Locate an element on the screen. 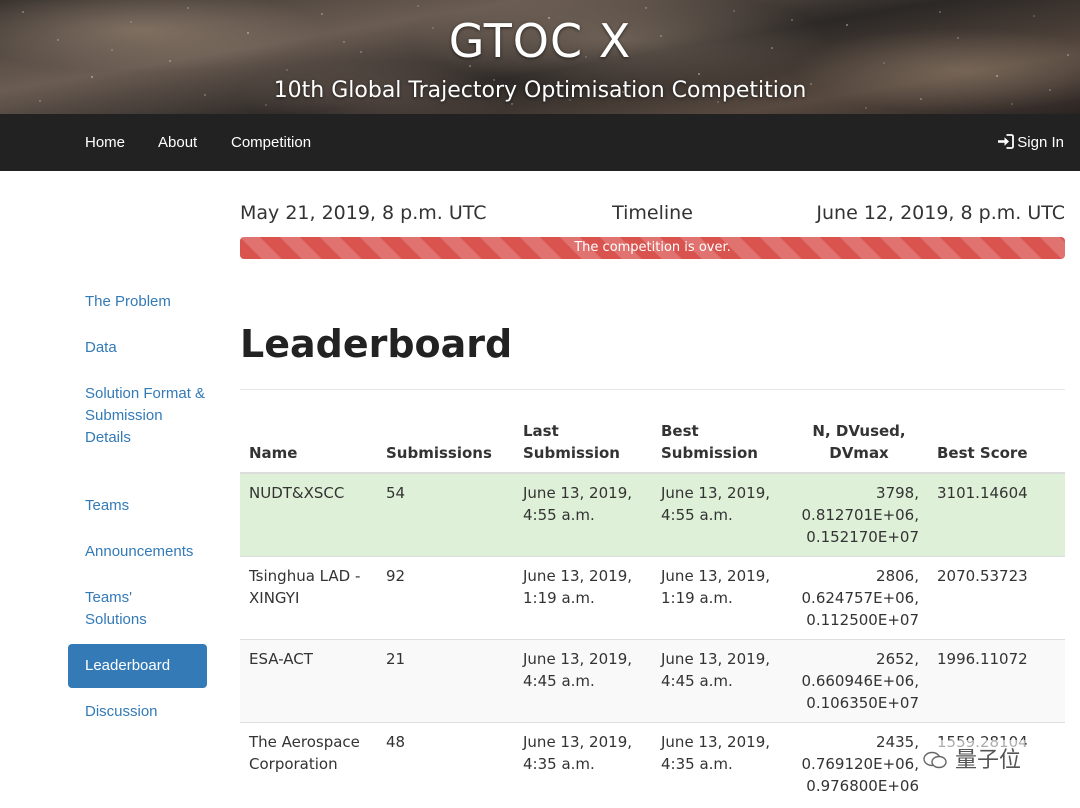  n-dv-values: 2435, 0.769120E+06, 0.976800E+06 is located at coordinates (859, 763).